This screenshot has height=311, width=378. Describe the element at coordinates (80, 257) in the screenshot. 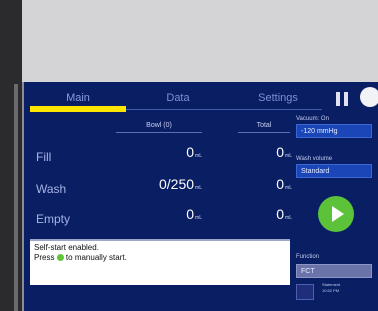

I see `message-line-2: Press to manually start.` at that location.